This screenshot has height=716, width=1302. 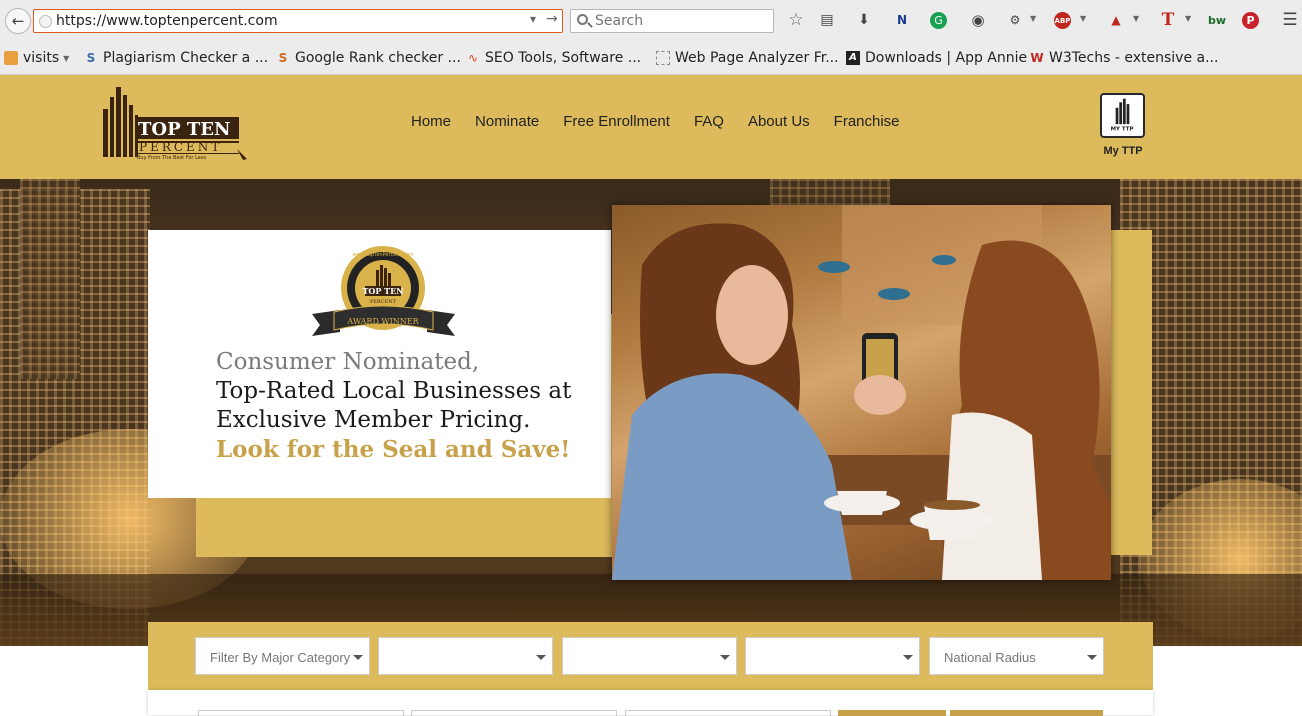 What do you see at coordinates (1217, 20) in the screenshot?
I see `bw-extension-icon: bw` at bounding box center [1217, 20].